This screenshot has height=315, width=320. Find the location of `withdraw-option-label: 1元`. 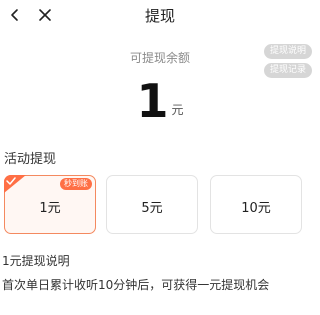

withdraw-option-label: 1元 is located at coordinates (50, 208).